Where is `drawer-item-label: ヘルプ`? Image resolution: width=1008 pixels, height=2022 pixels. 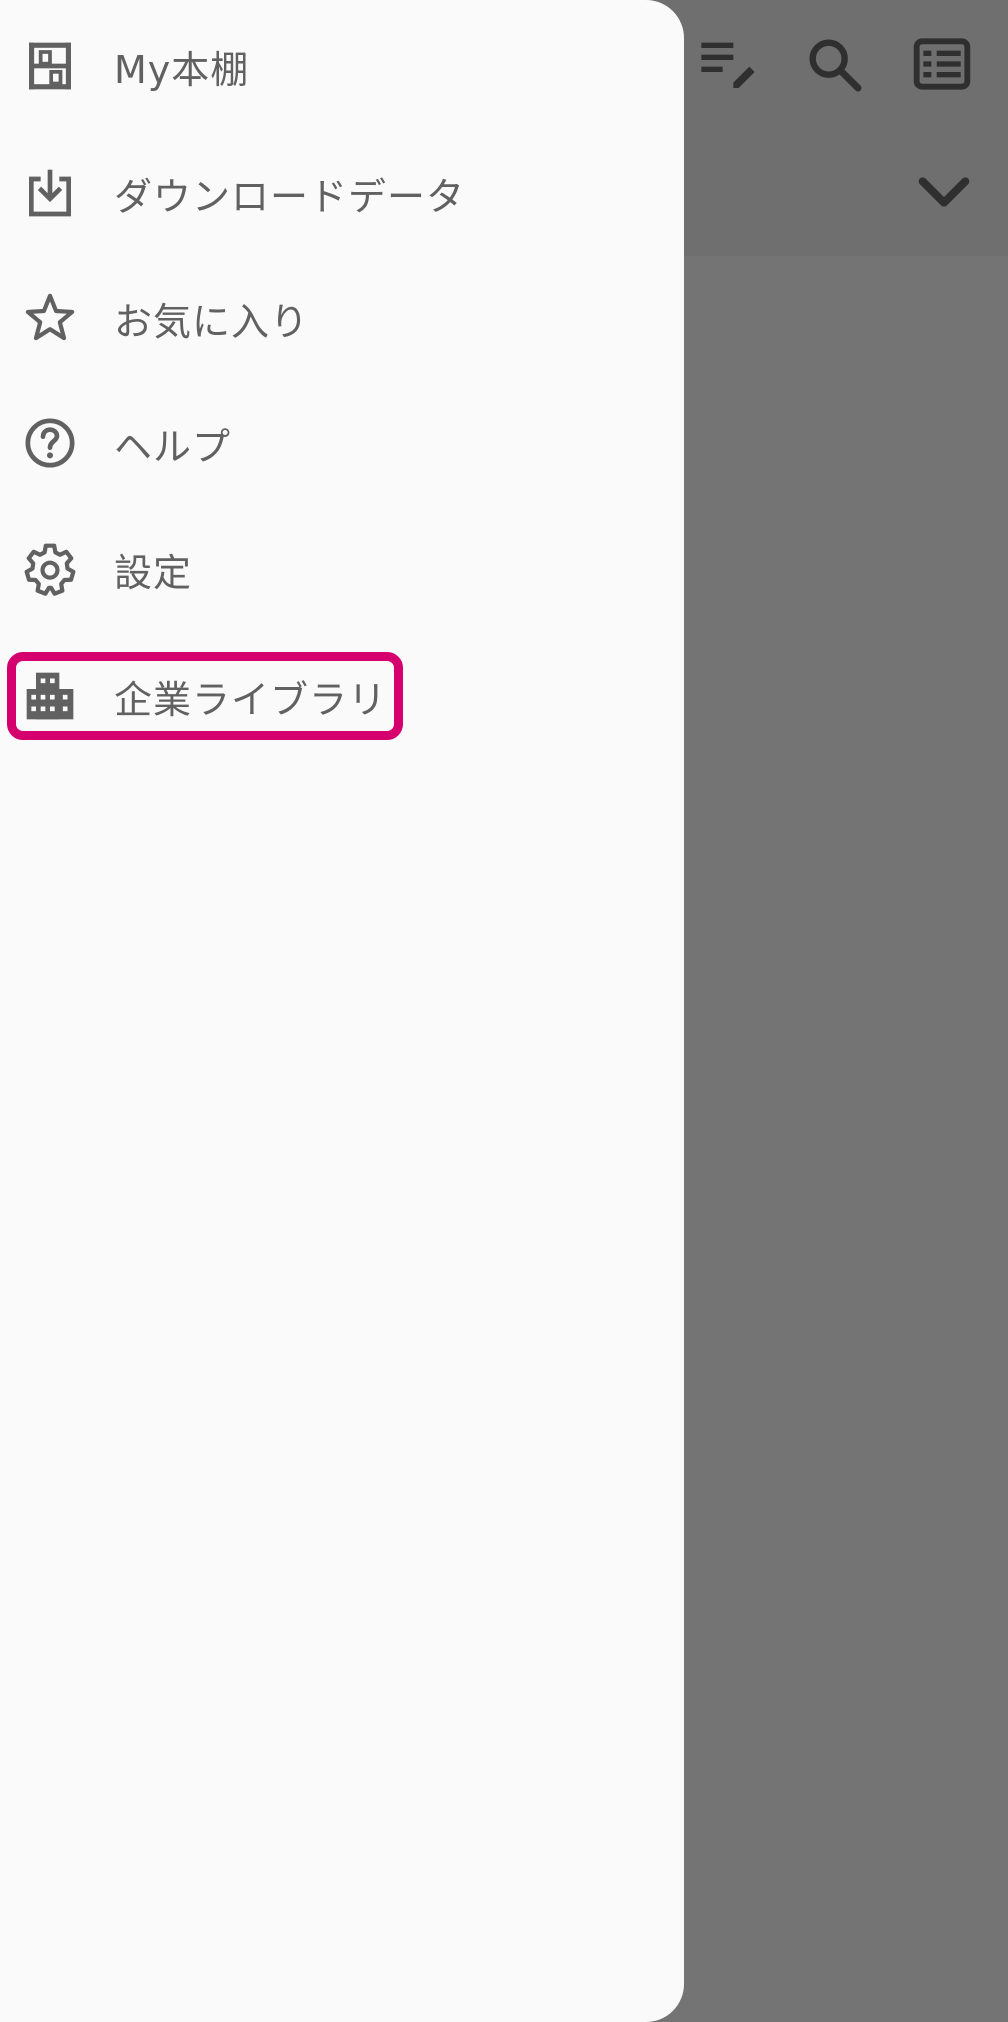 drawer-item-label: ヘルプ is located at coordinates (173, 446).